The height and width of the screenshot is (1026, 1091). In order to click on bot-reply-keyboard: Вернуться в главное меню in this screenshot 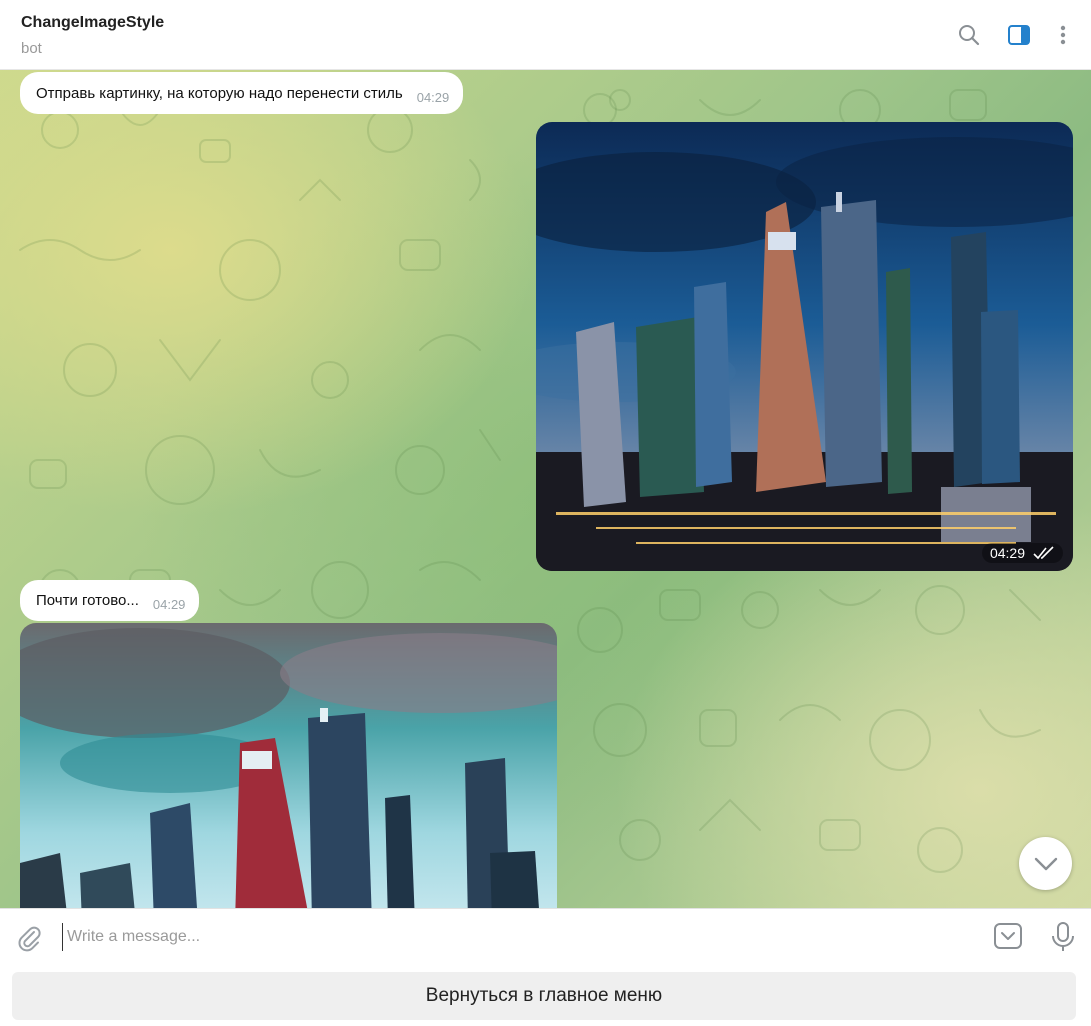, I will do `click(545, 995)`.